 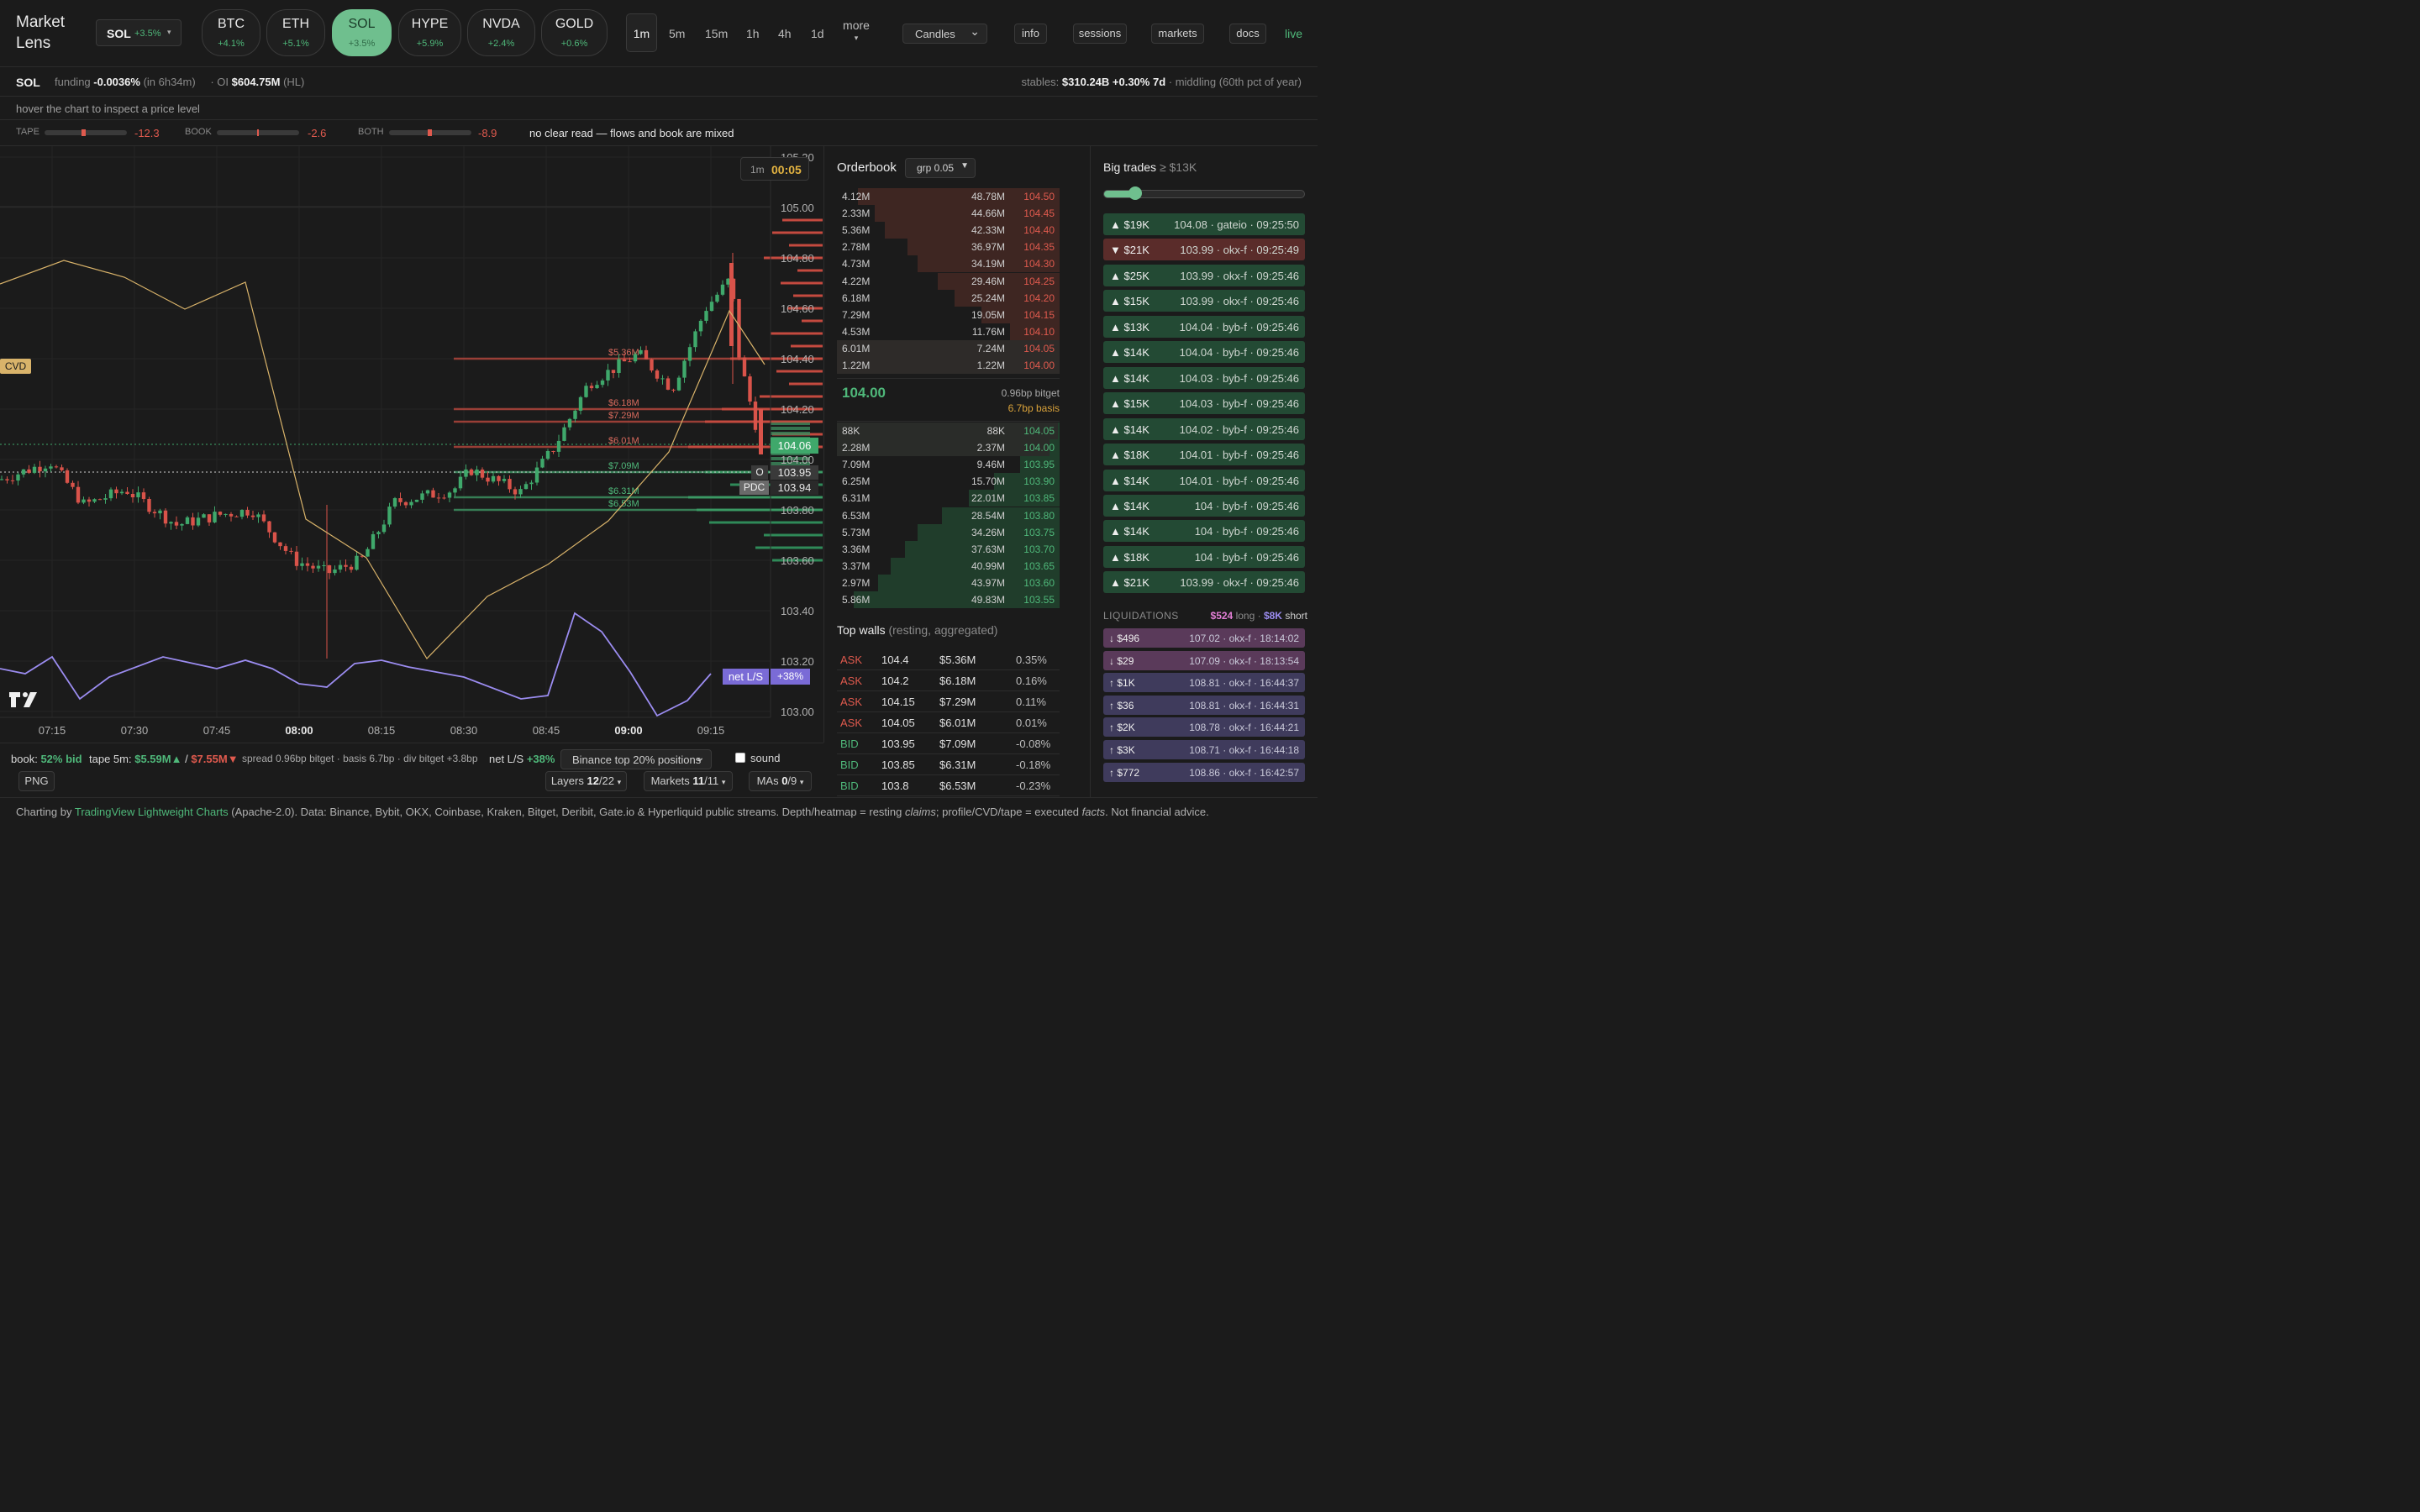 I want to click on both-score: -8.9, so click(x=487, y=133).